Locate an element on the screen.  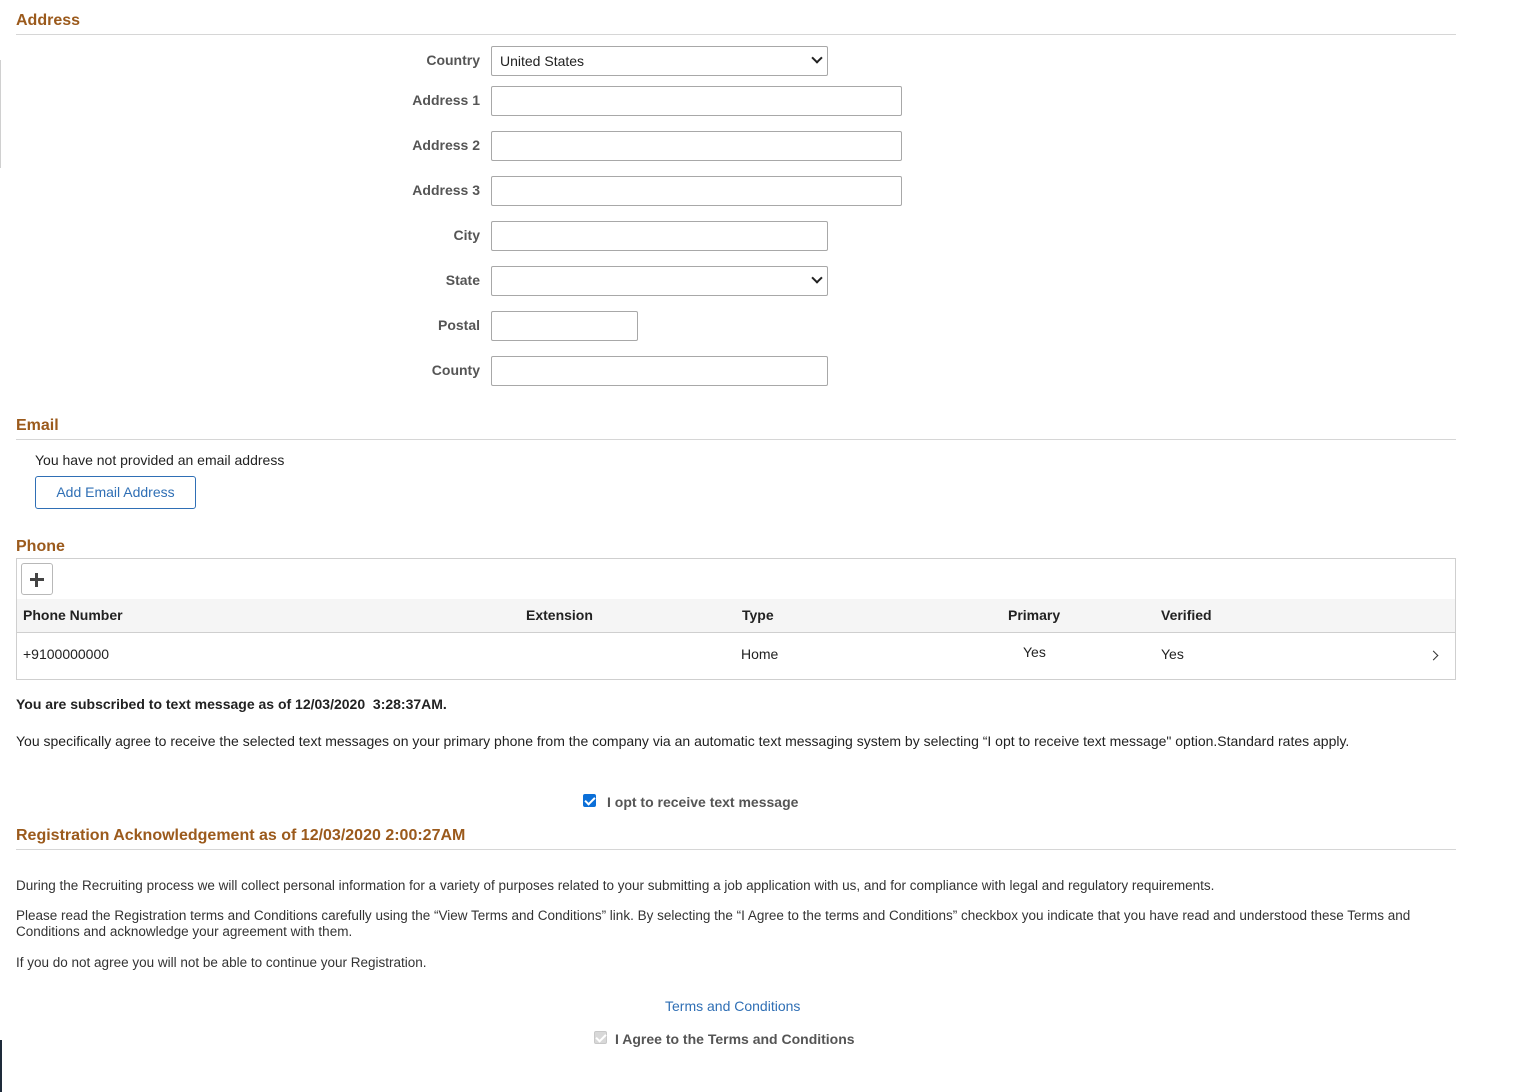
address1-label: Address 1 is located at coordinates (446, 100).